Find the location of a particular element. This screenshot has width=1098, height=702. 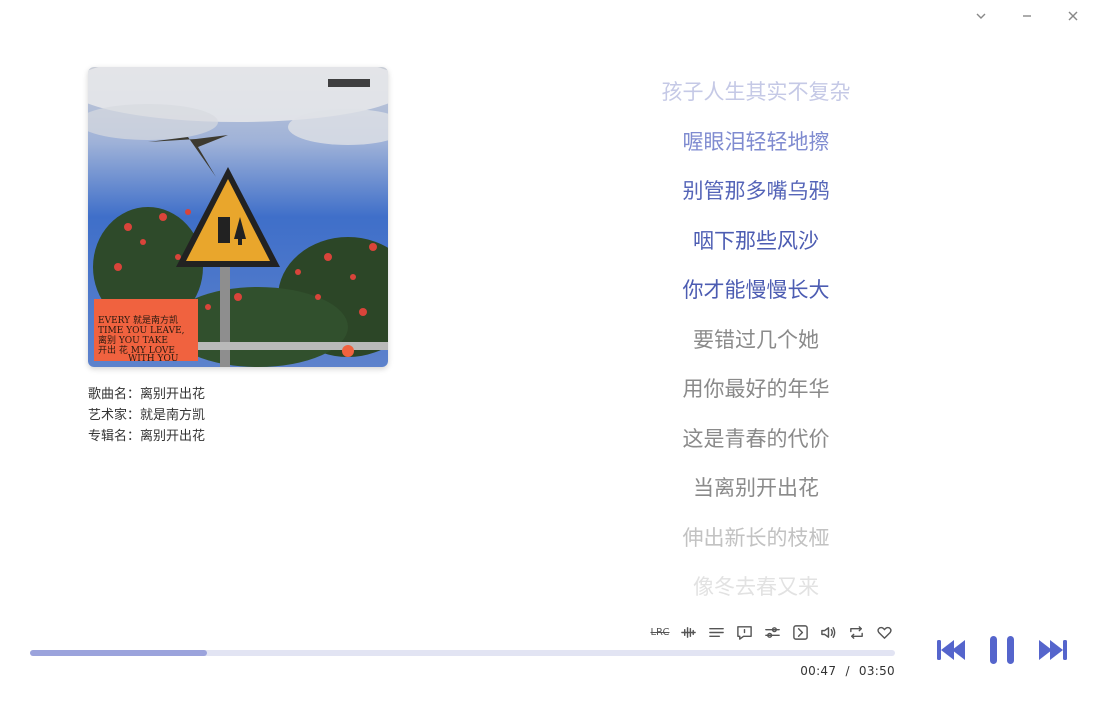

cover-text-line: TIME YOU LEAVE, is located at coordinates (141, 331).